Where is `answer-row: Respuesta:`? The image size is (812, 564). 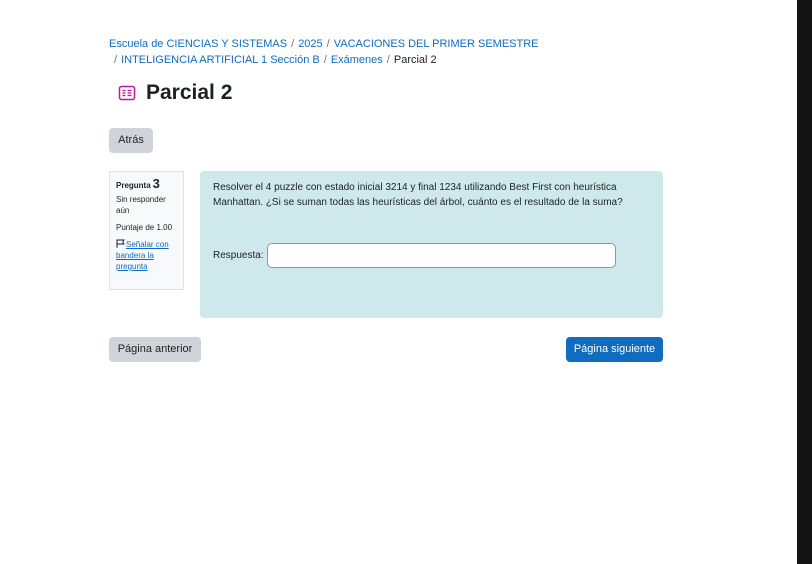
answer-row: Respuesta: is located at coordinates (414, 255).